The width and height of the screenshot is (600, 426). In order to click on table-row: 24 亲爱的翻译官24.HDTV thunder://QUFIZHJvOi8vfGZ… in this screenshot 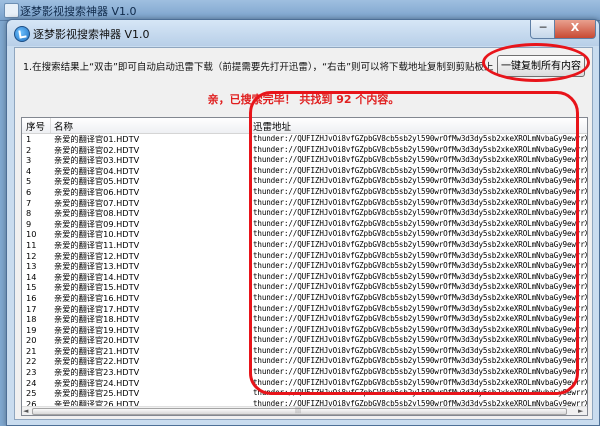, I will do `click(304, 383)`.